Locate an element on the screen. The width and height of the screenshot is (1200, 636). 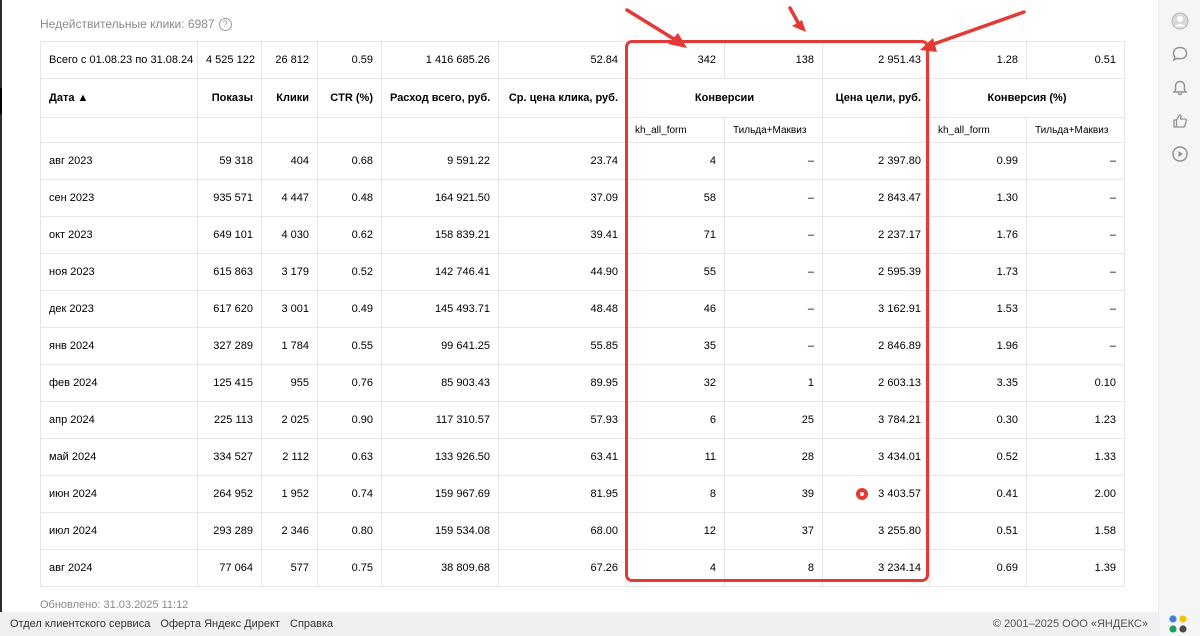
column-header-cpc: Ср. цена клика, руб. is located at coordinates (562, 98).